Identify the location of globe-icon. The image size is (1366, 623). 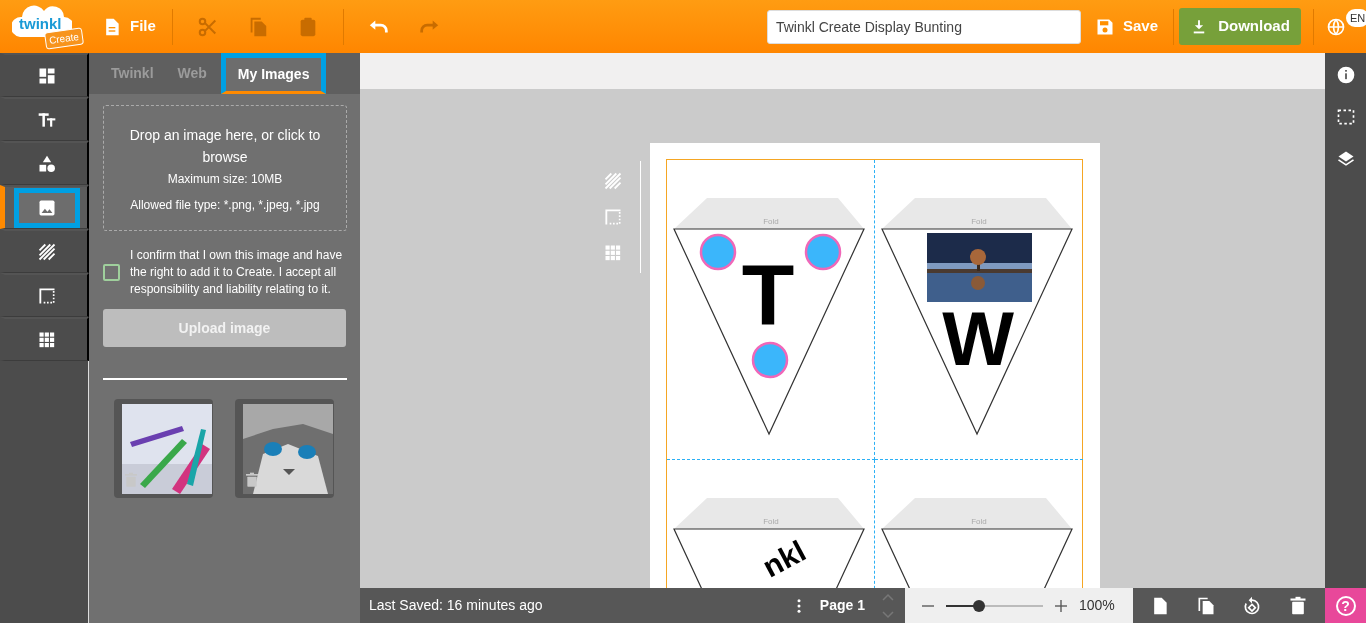
(1336, 26).